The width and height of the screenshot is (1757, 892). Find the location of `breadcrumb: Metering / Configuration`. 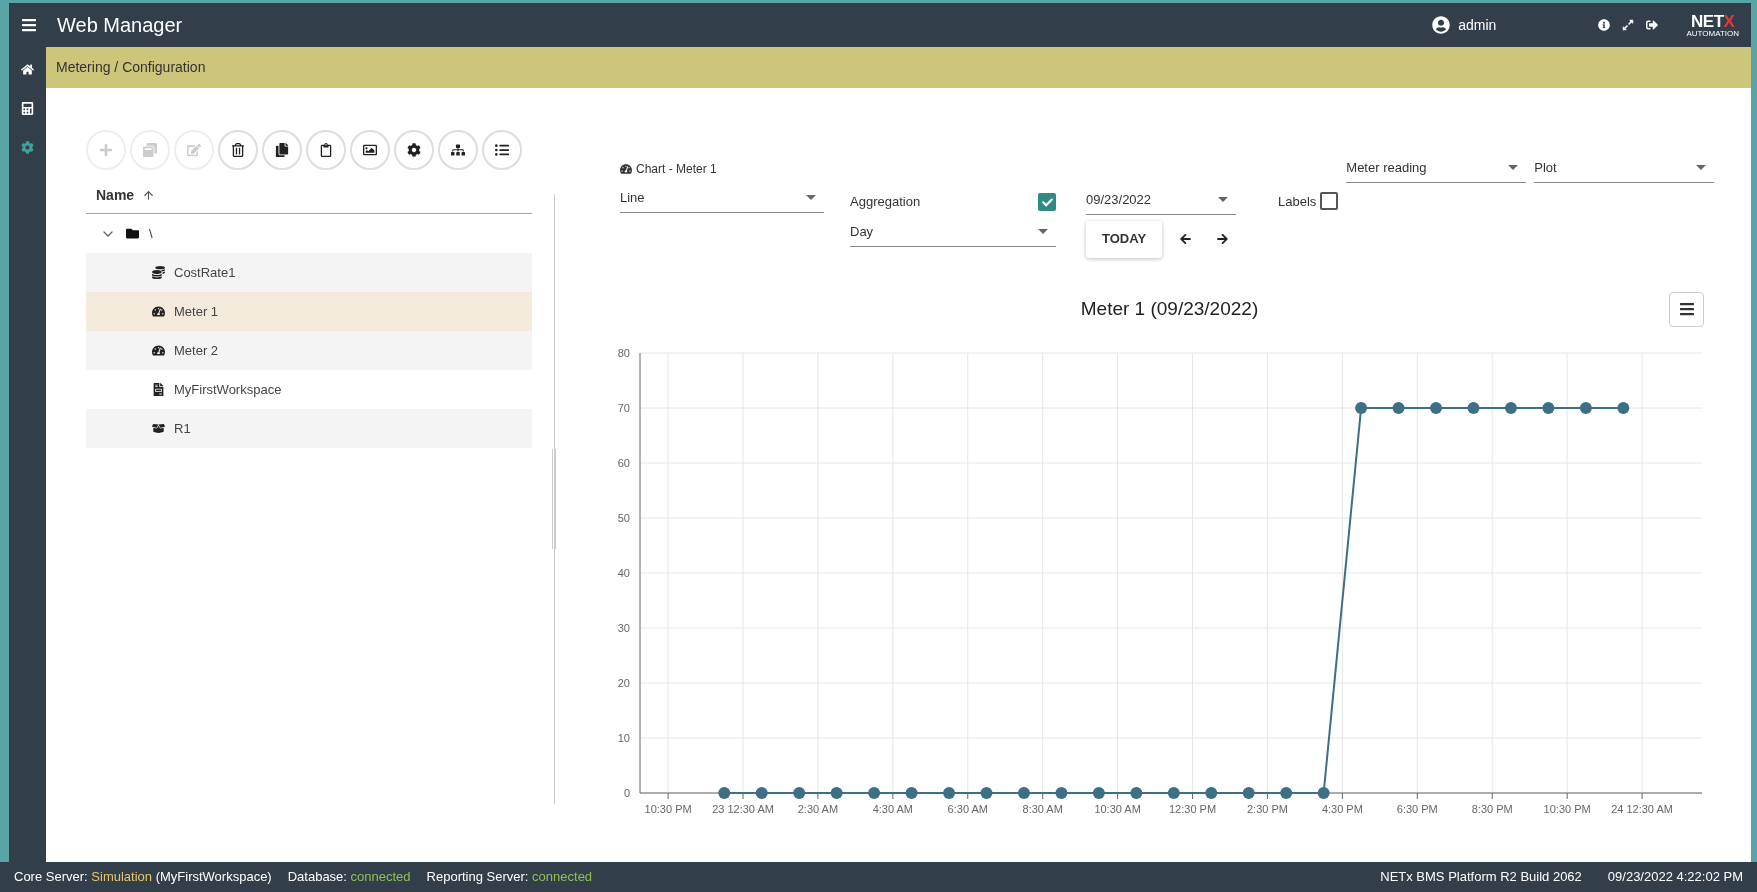

breadcrumb: Metering / Configuration is located at coordinates (131, 67).